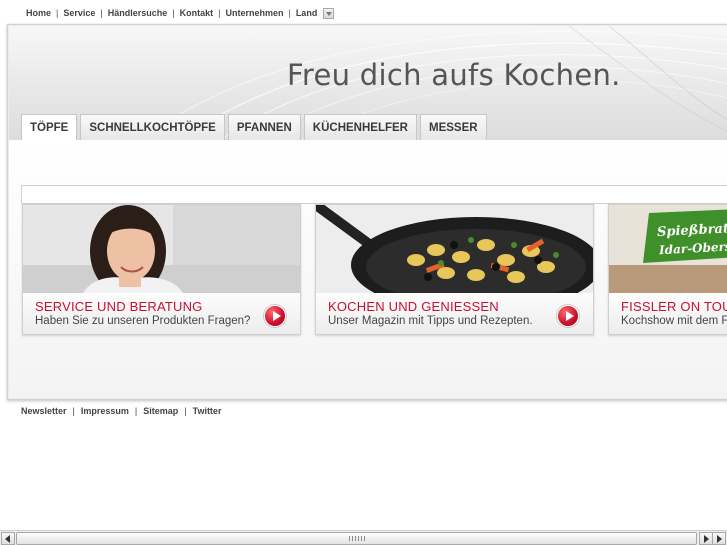 The width and height of the screenshot is (727, 545). I want to click on card-title: SERVICE UND BERATUNG, so click(119, 306).